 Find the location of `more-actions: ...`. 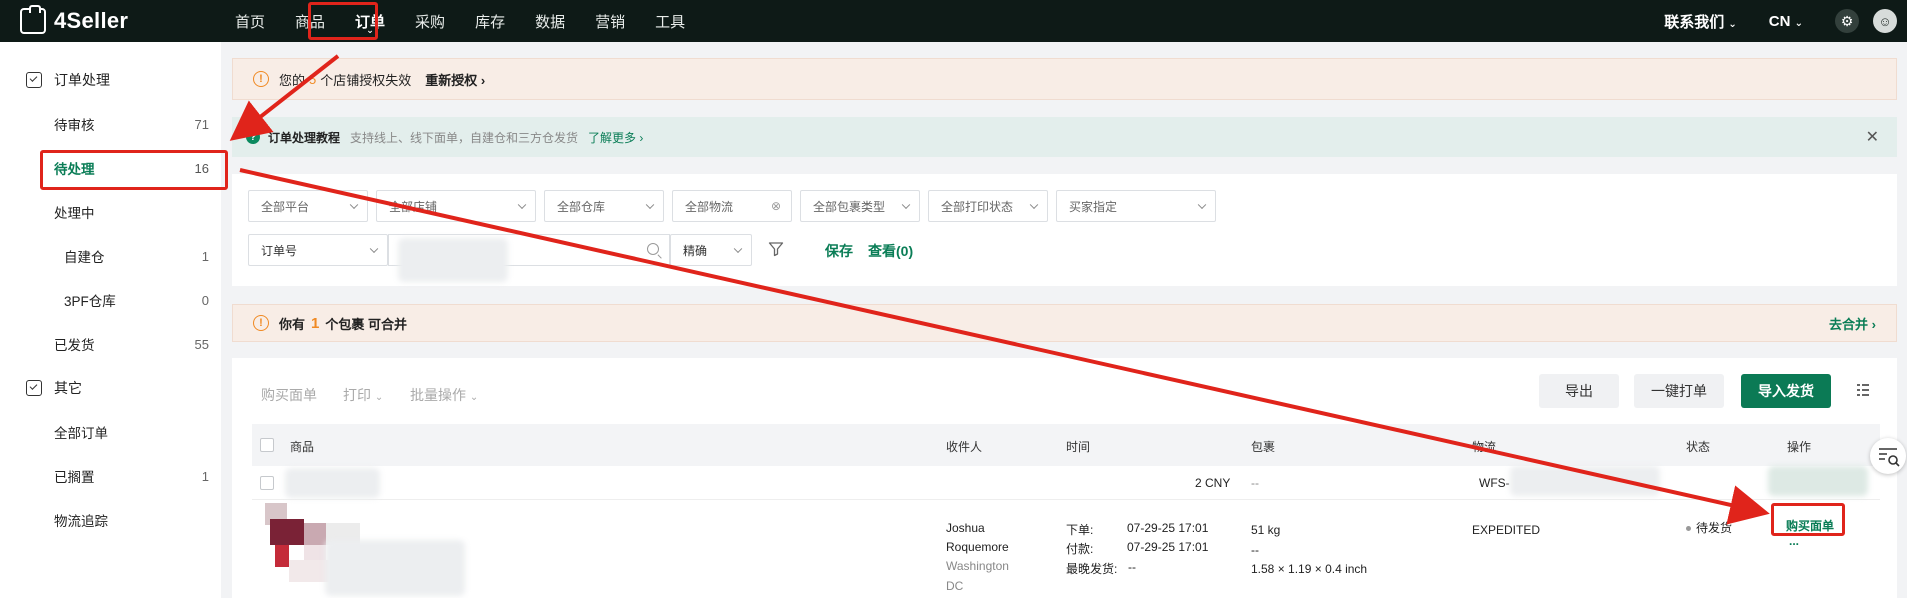

more-actions: ... is located at coordinates (1794, 541).